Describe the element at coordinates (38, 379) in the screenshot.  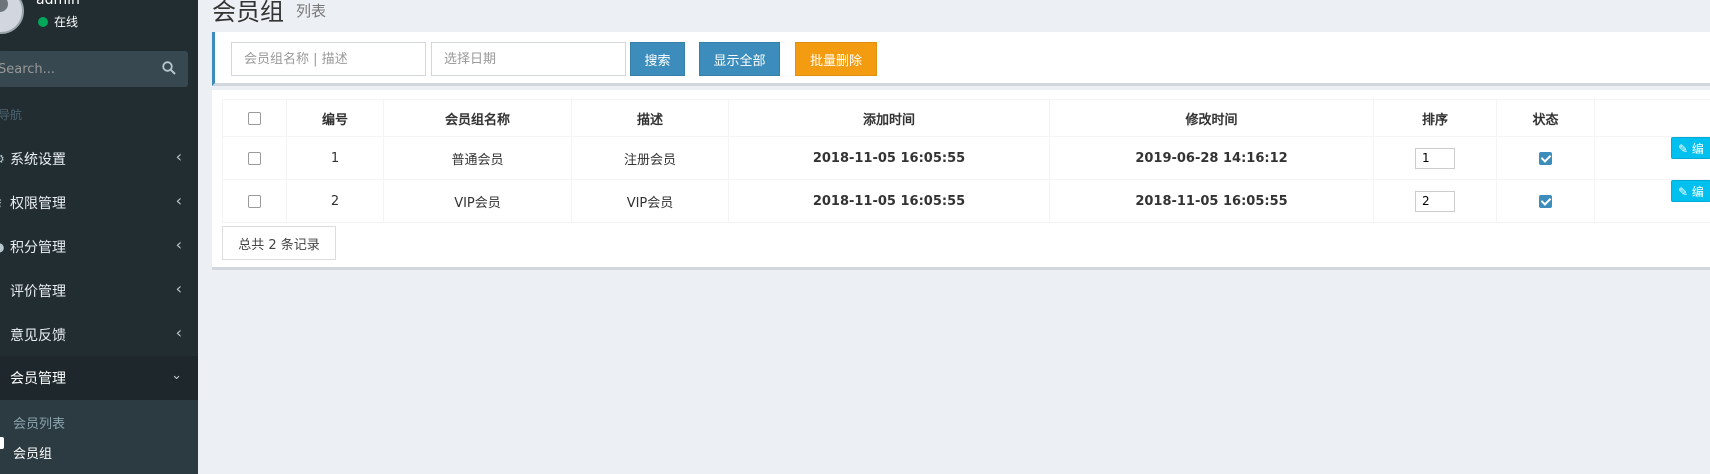
I see `sidebar-item-label: 会员管理` at that location.